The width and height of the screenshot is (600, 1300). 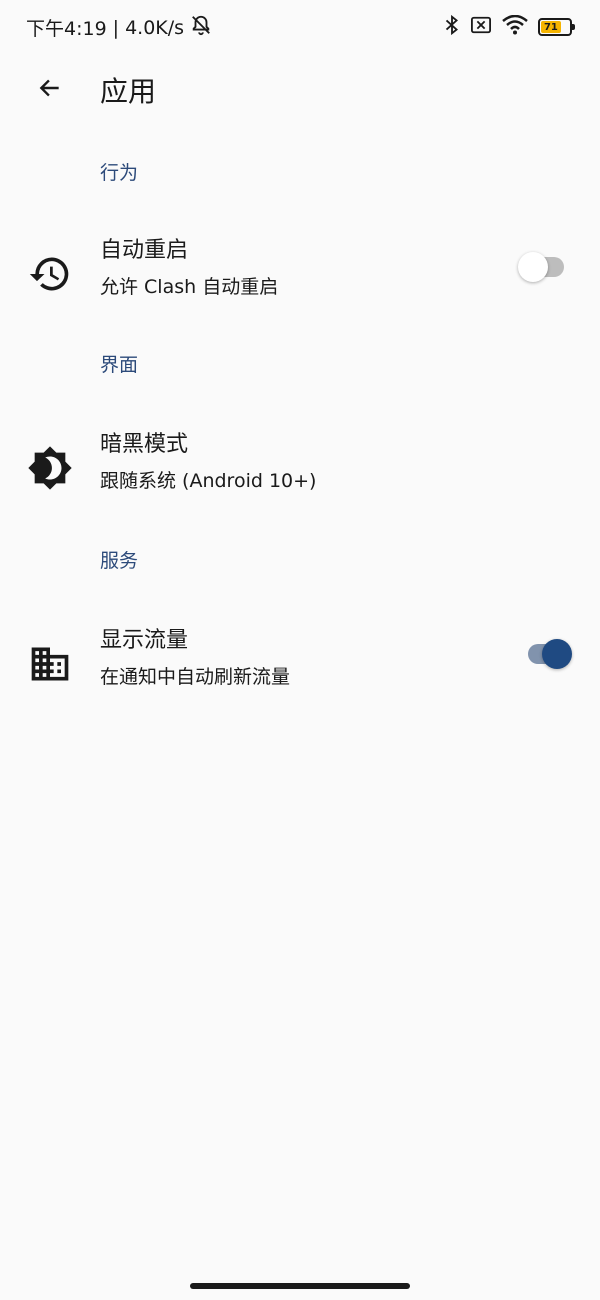 What do you see at coordinates (50, 274) in the screenshot?
I see `history-icon` at bounding box center [50, 274].